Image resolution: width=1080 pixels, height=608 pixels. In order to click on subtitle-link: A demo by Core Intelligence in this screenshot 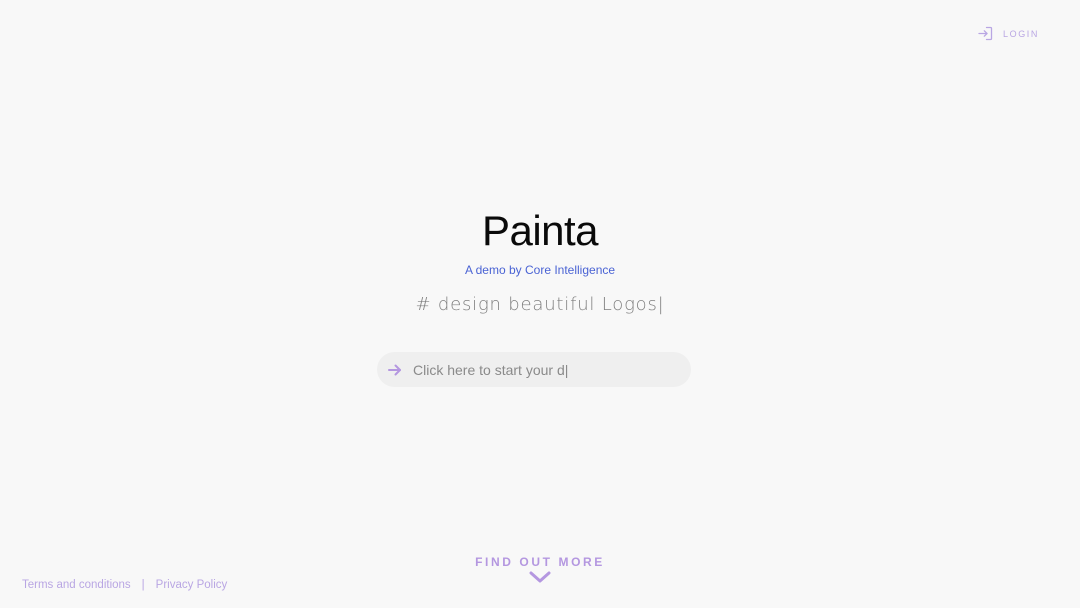, I will do `click(540, 270)`.